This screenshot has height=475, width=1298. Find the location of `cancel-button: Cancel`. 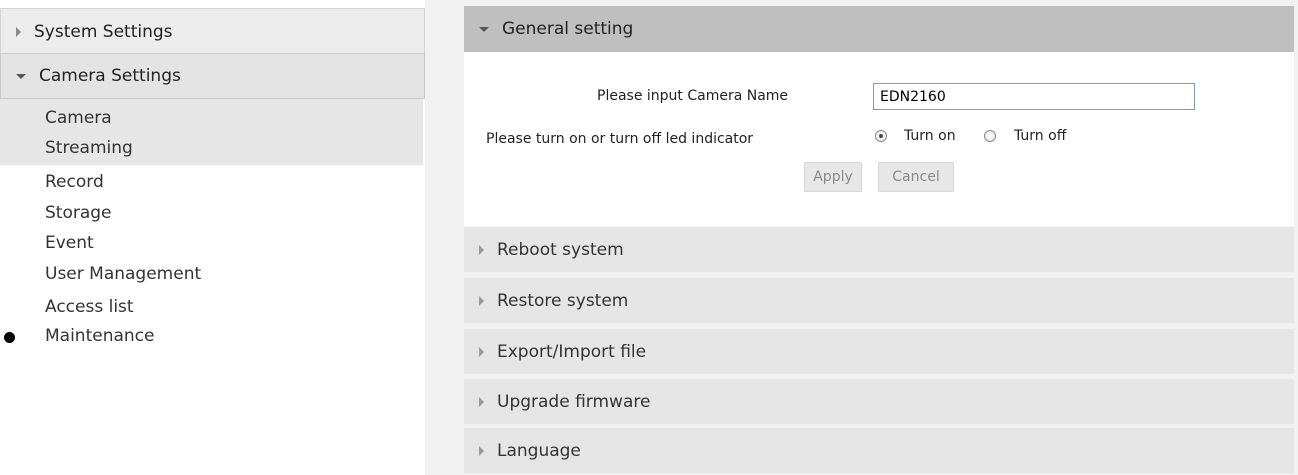

cancel-button: Cancel is located at coordinates (916, 177).